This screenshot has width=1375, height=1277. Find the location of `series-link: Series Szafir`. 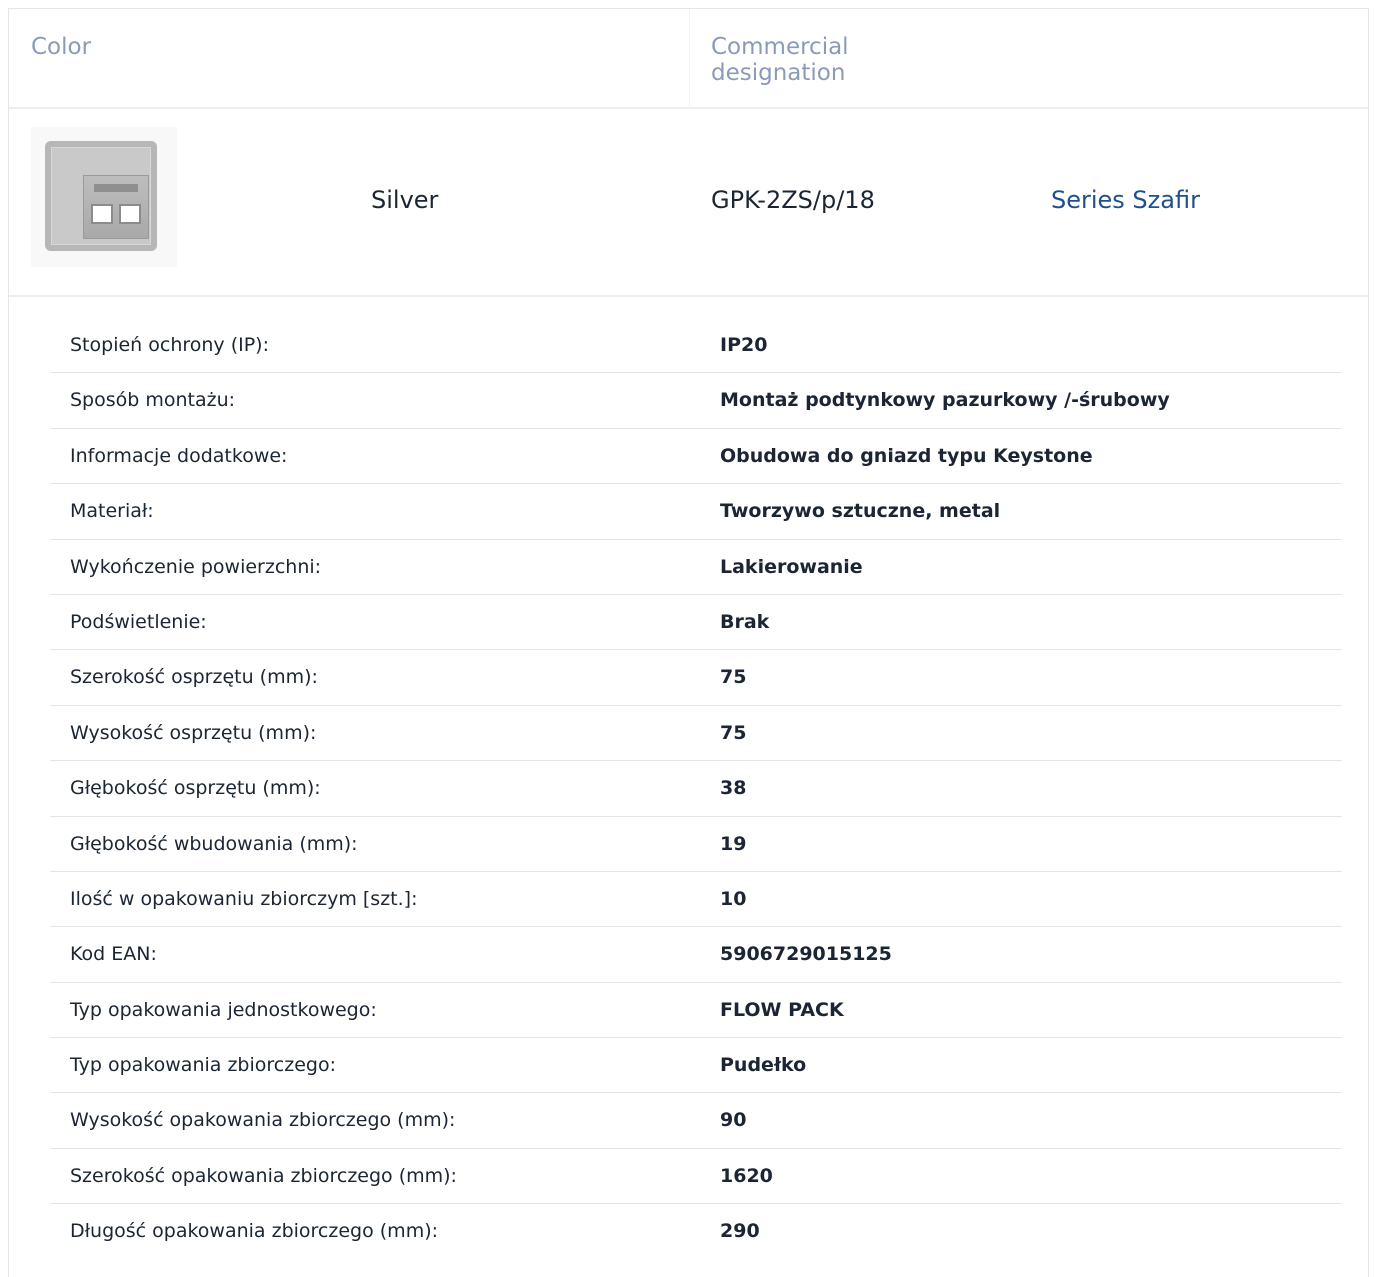

series-link: Series Szafir is located at coordinates (1125, 200).